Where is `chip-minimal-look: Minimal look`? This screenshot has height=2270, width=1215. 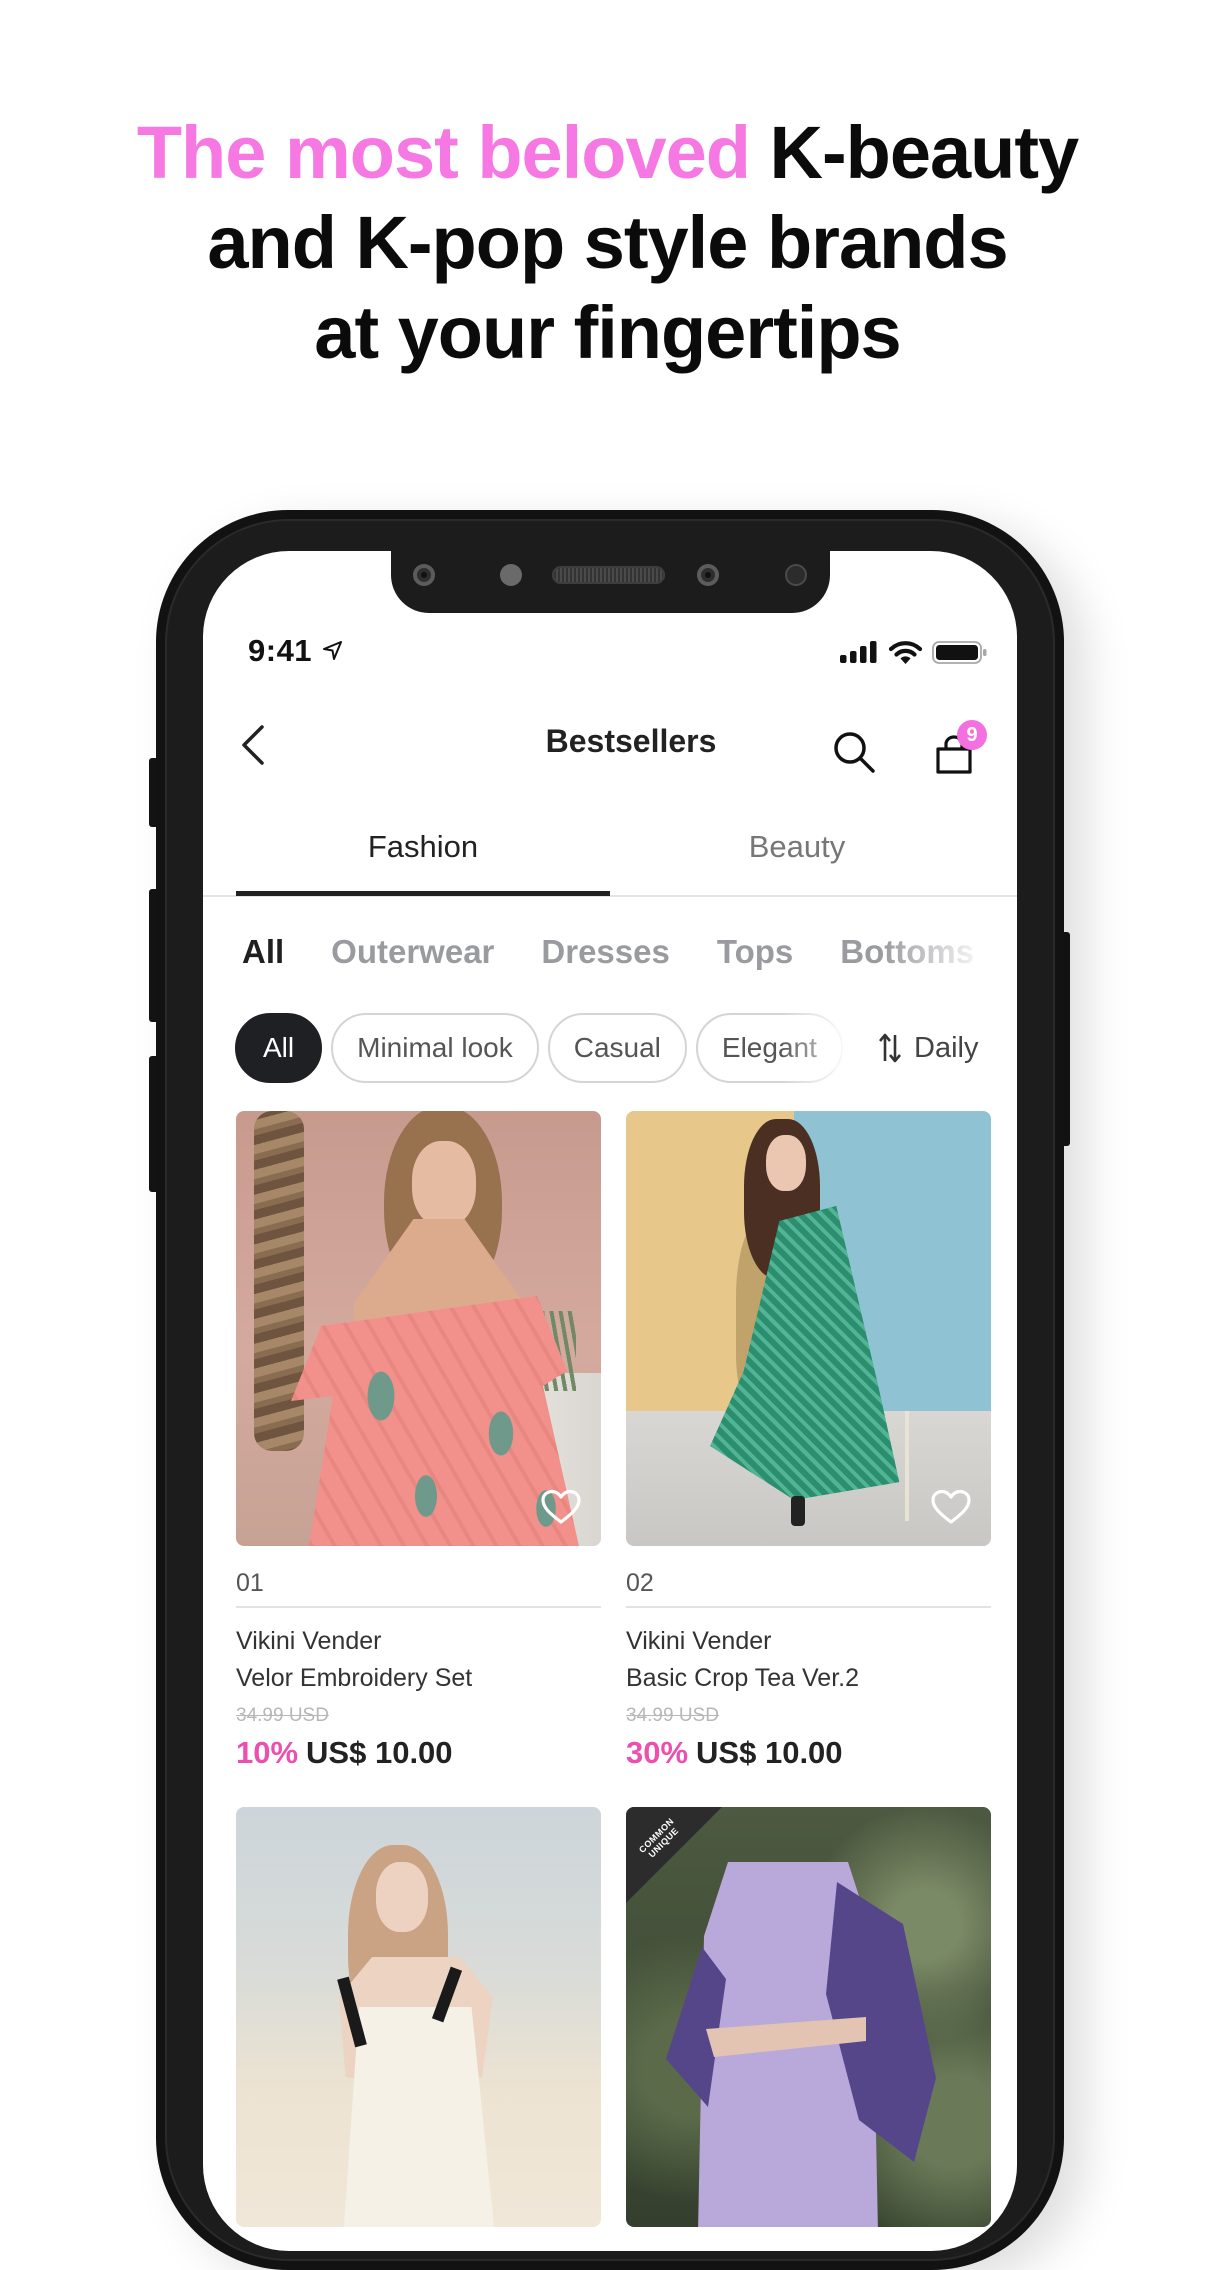 chip-minimal-look: Minimal look is located at coordinates (435, 1048).